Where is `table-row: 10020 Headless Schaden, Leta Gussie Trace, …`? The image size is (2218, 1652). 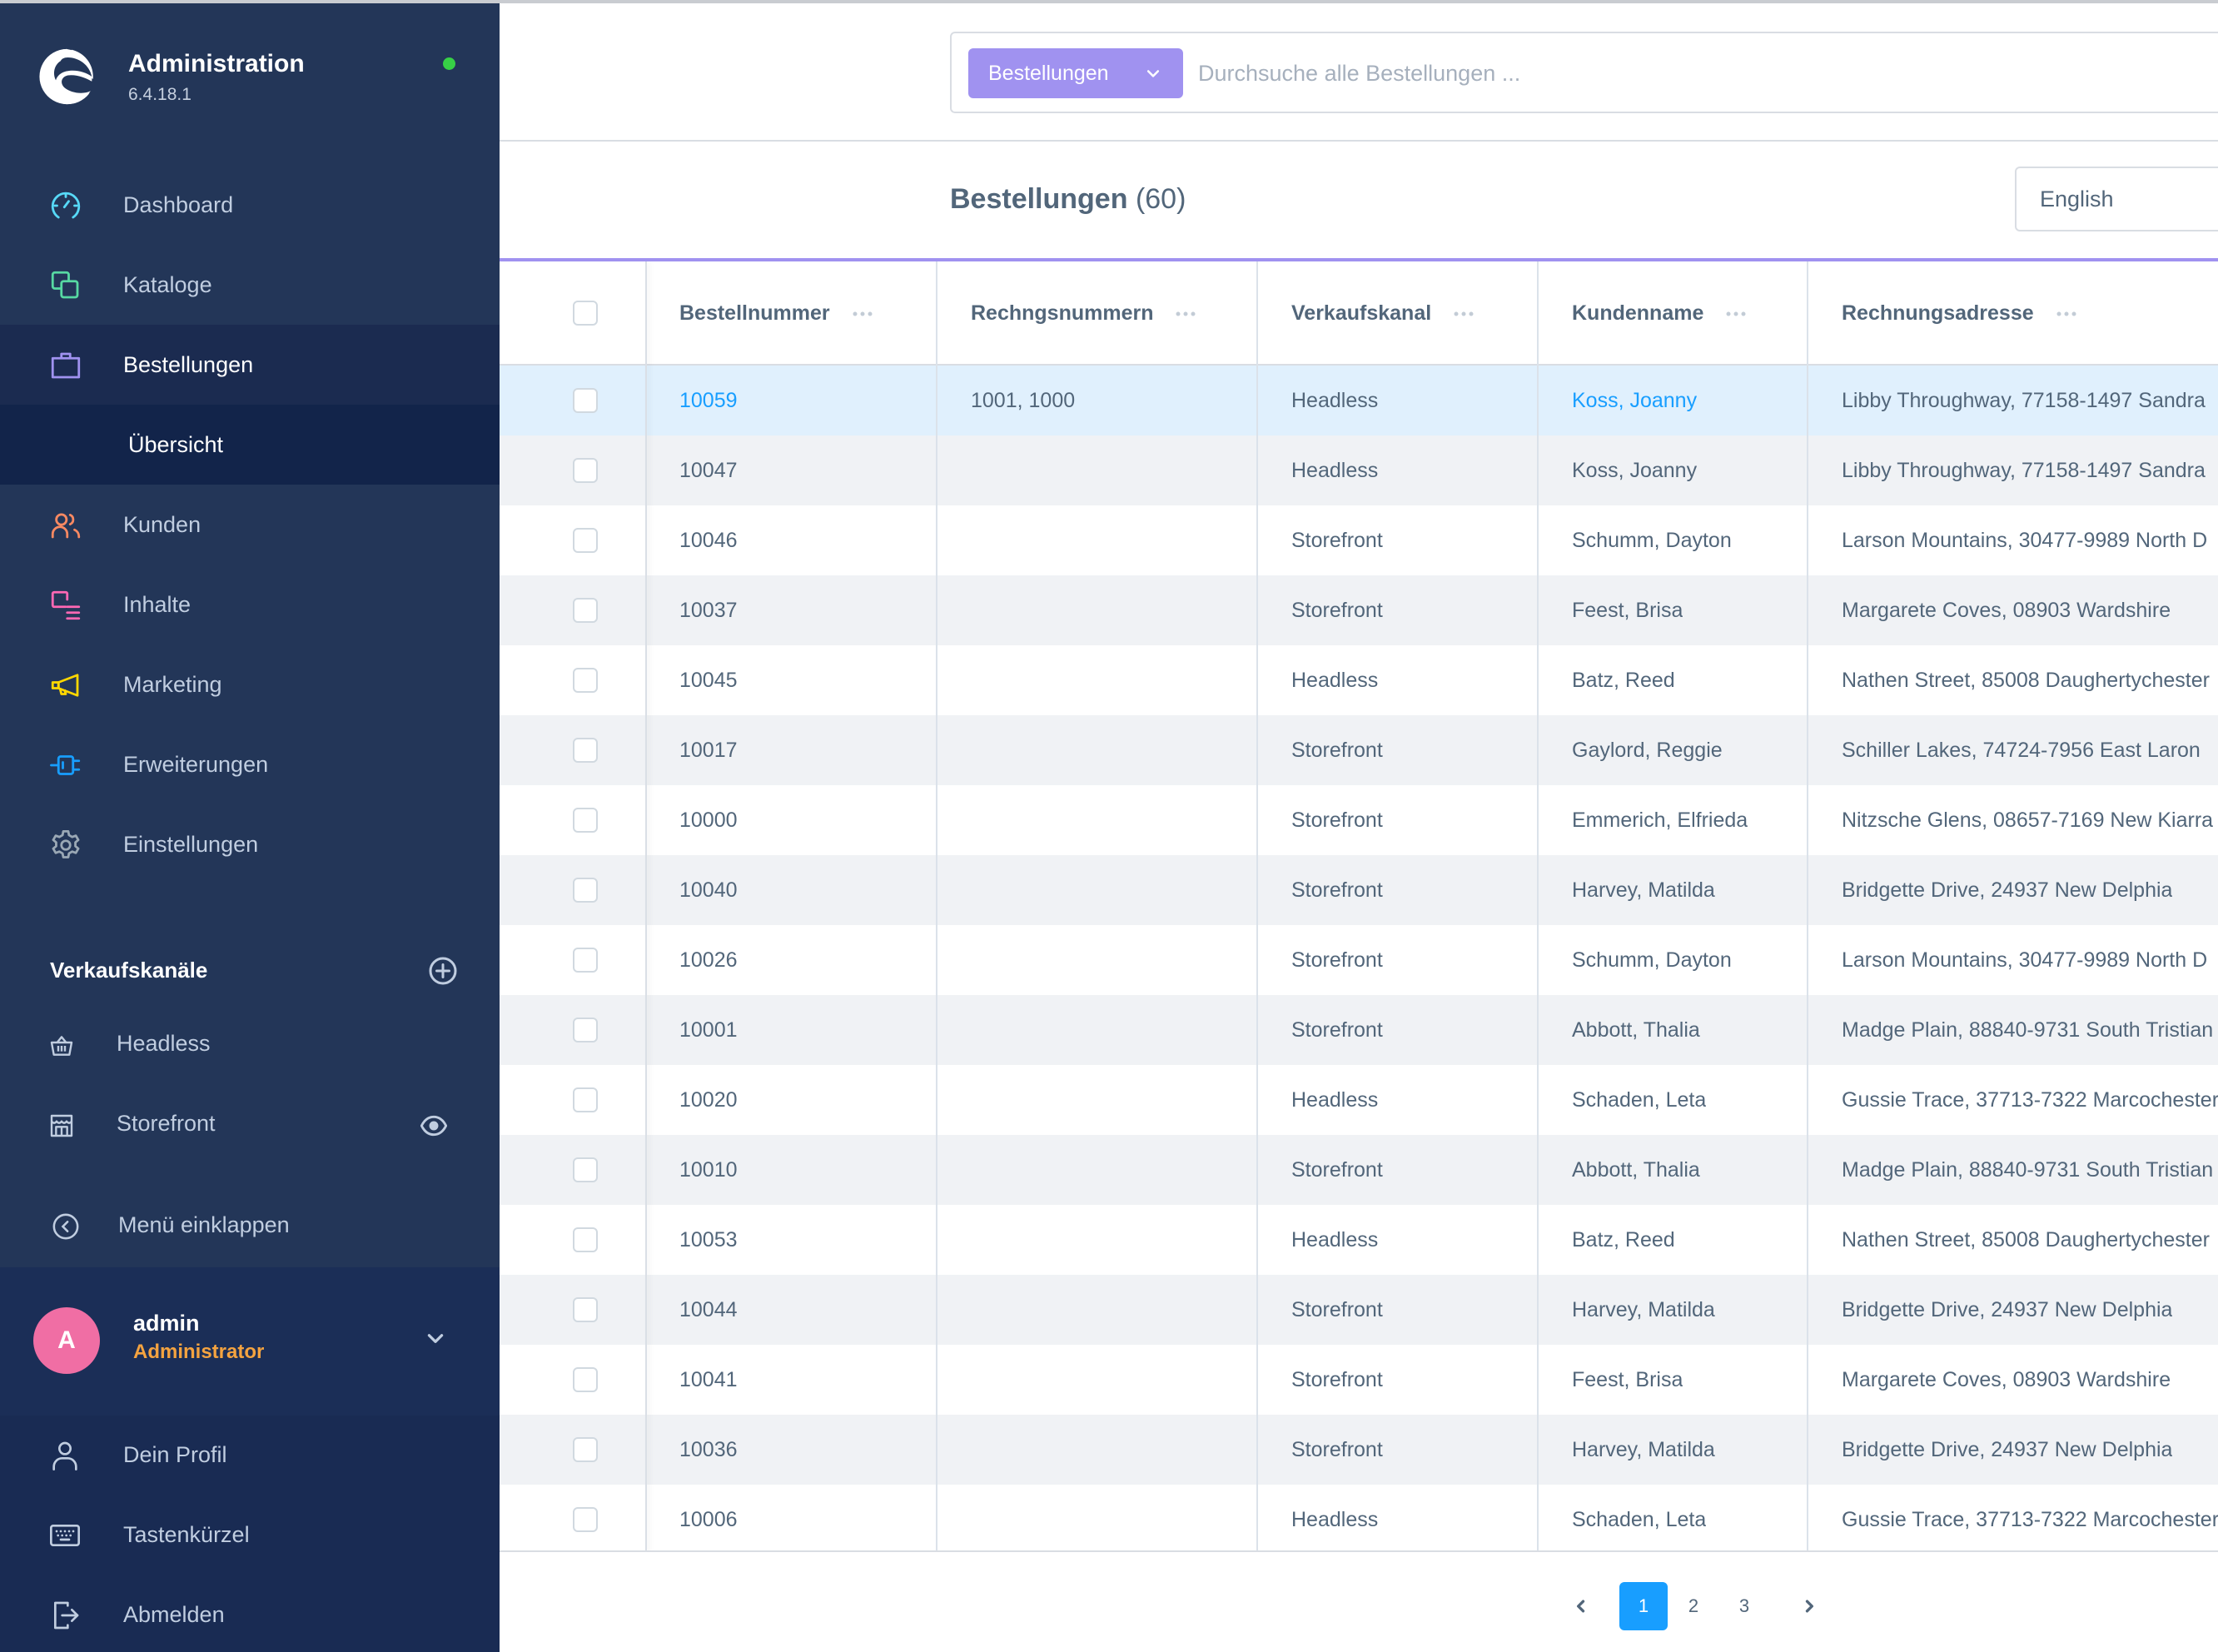
table-row: 10020 Headless Schaden, Leta Gussie Trace, … is located at coordinates (1359, 1100).